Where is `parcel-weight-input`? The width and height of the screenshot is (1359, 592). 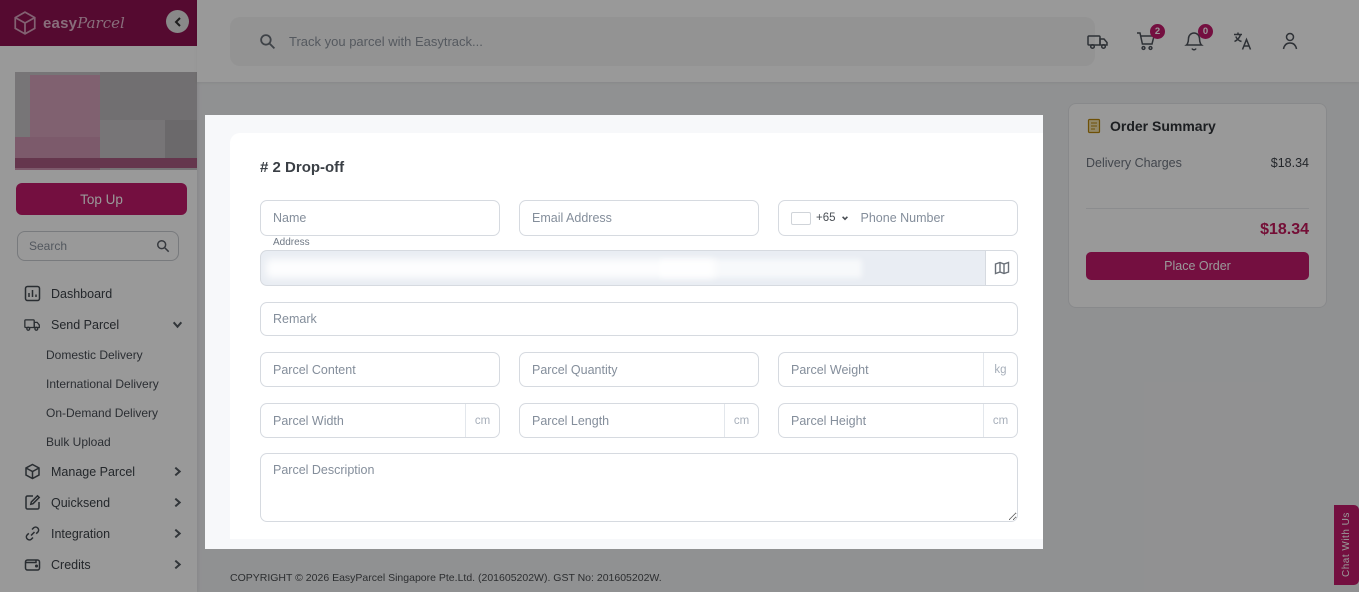 parcel-weight-input is located at coordinates (881, 369).